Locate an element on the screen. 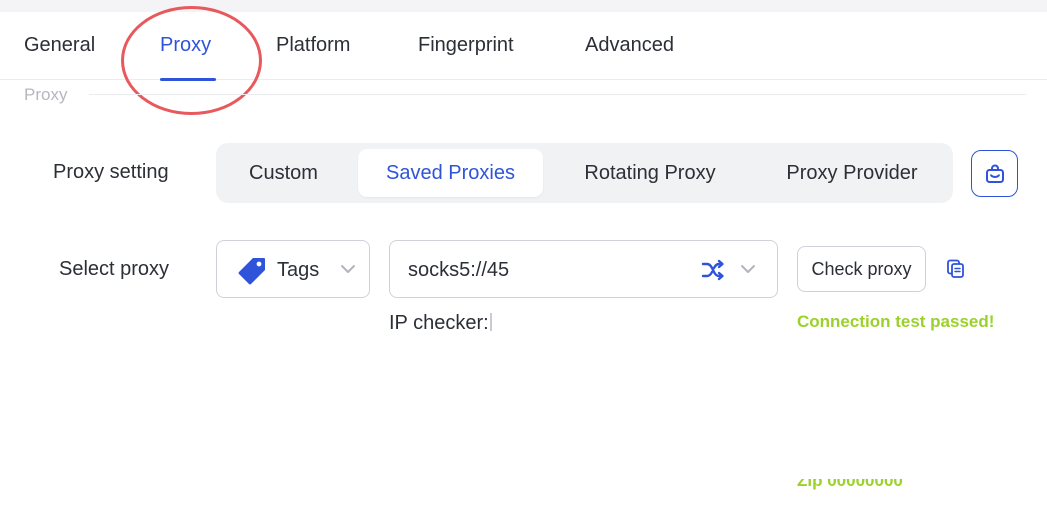  proxy-setting-label: Proxy setting is located at coordinates (111, 172).